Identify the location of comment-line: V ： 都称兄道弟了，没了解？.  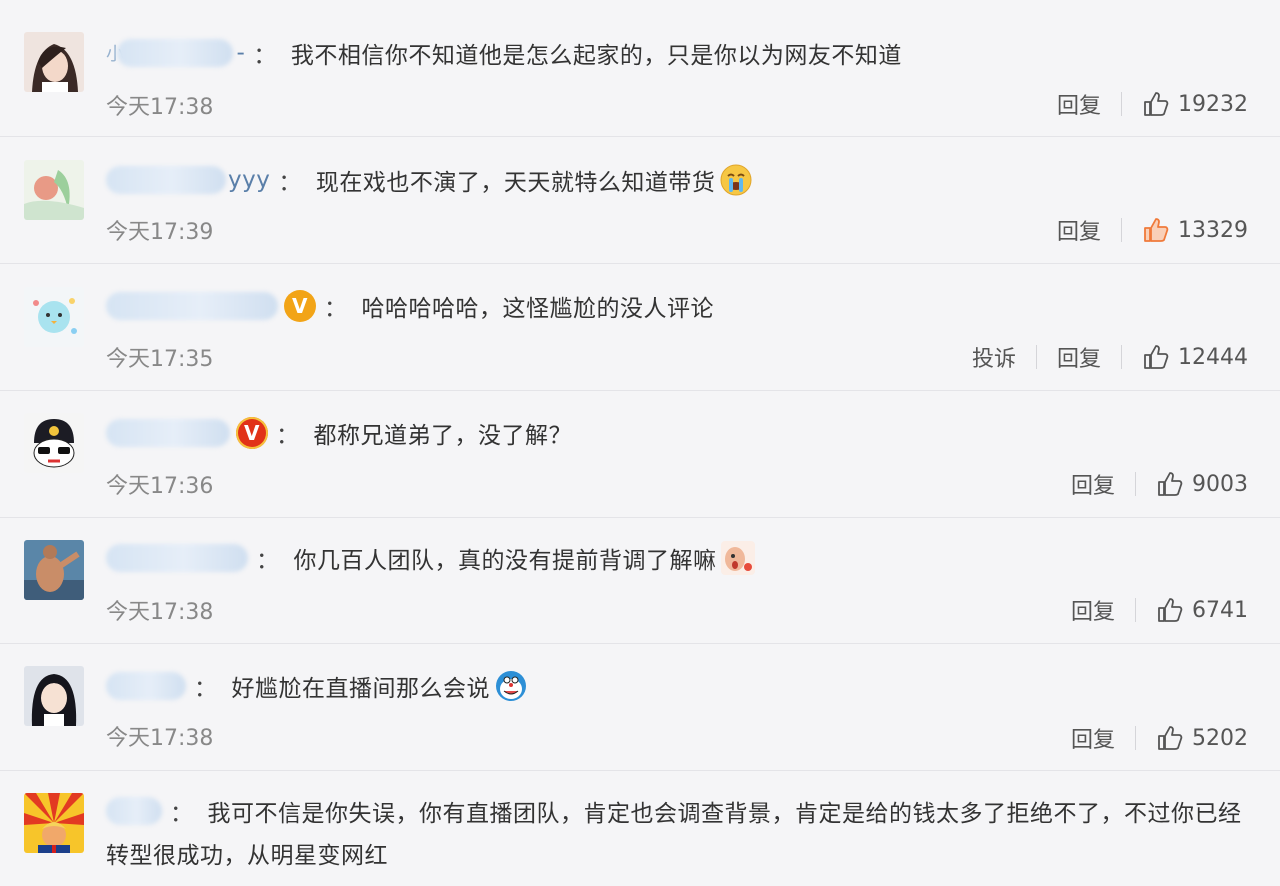
(339, 433).